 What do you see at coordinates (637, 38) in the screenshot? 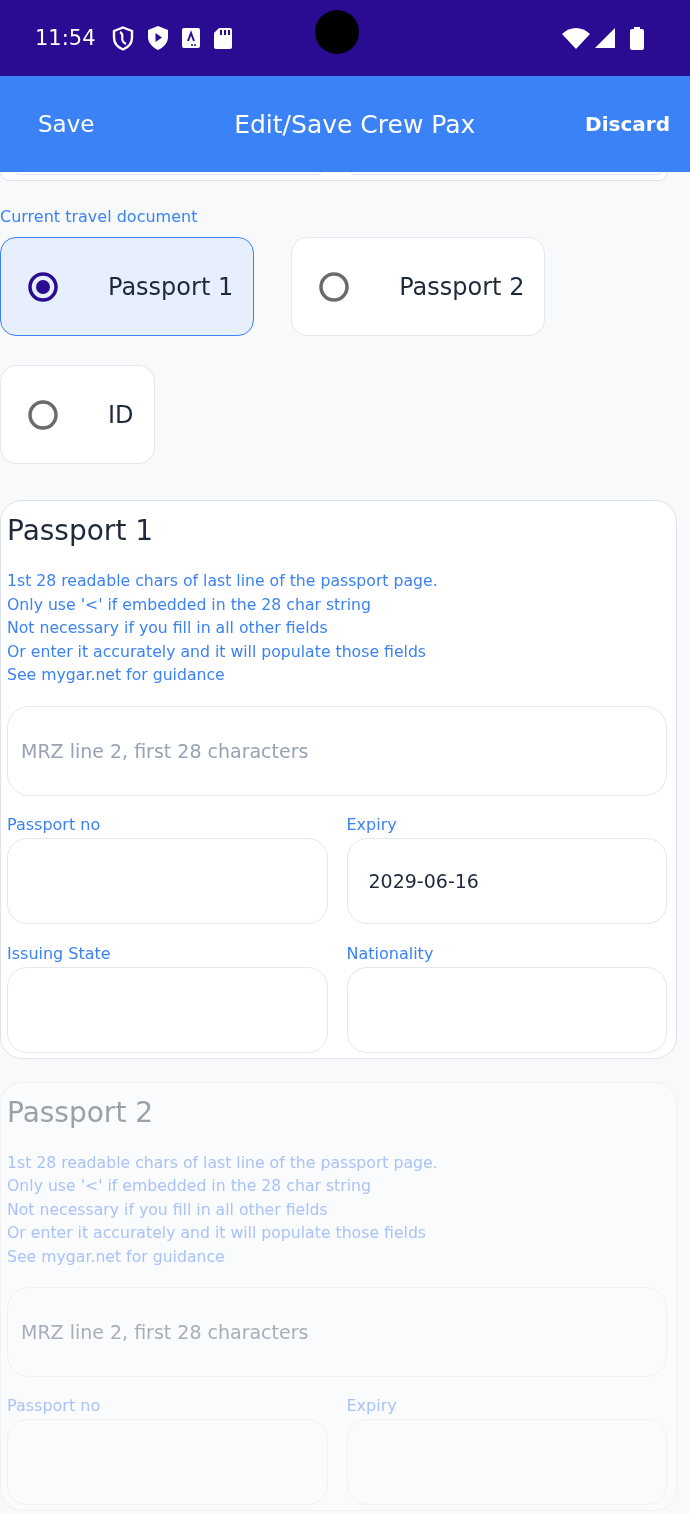
I see `battery-icon` at bounding box center [637, 38].